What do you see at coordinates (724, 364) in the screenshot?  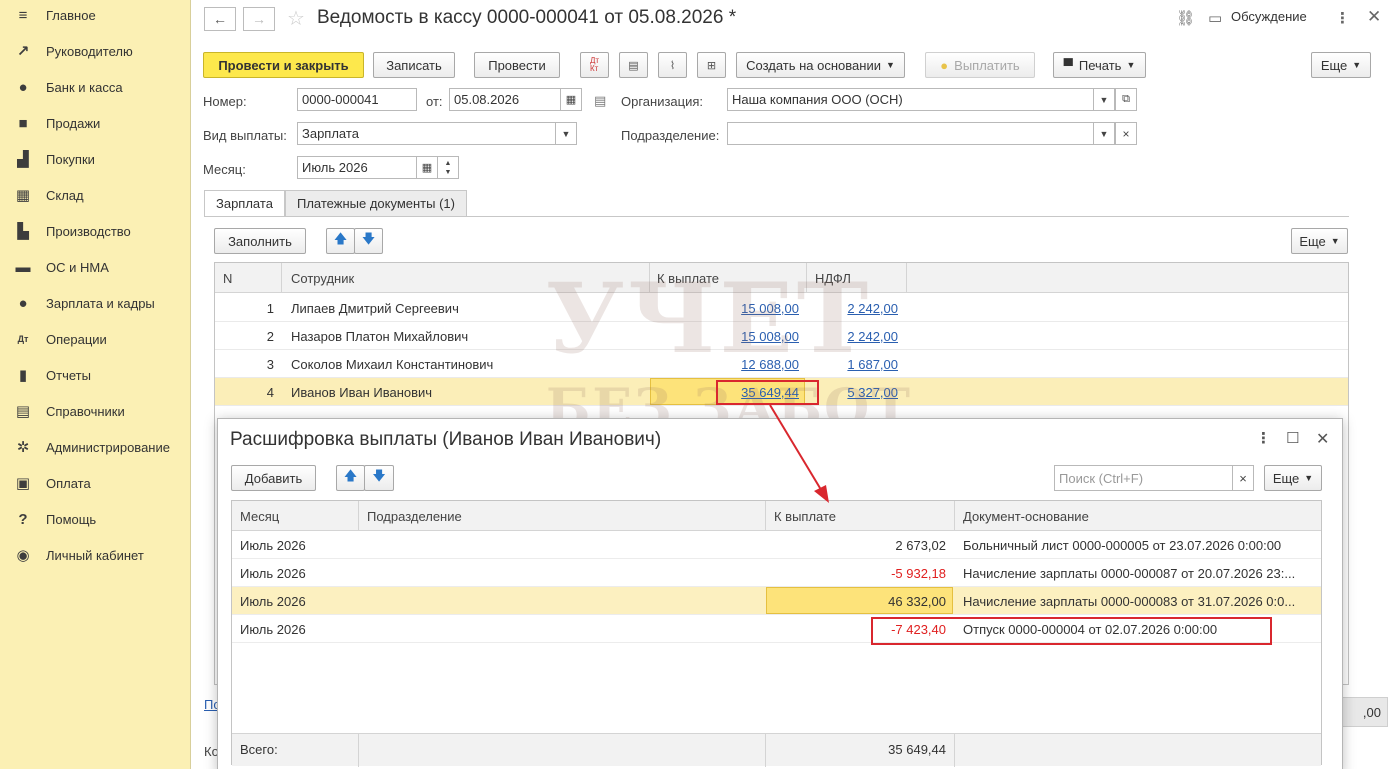 I see `to-pay-link: 12 688,00` at bounding box center [724, 364].